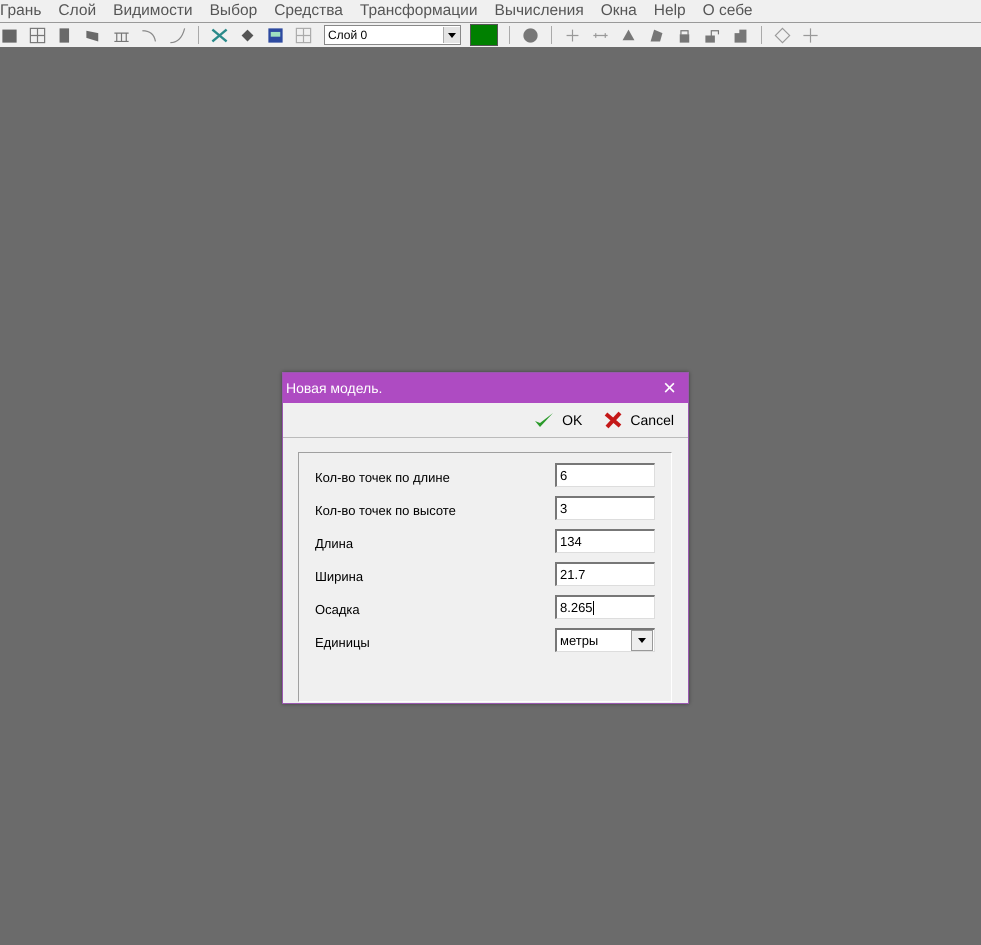 The width and height of the screenshot is (981, 945). Describe the element at coordinates (392, 35) in the screenshot. I see `layer-dropdown: Слой 0` at that location.